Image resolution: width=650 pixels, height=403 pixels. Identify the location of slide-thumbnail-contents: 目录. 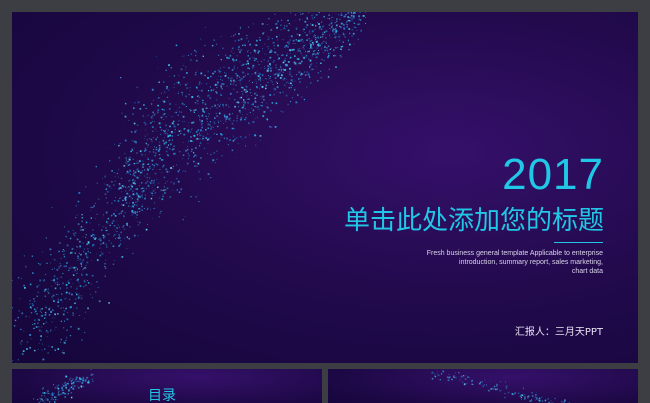
(167, 386).